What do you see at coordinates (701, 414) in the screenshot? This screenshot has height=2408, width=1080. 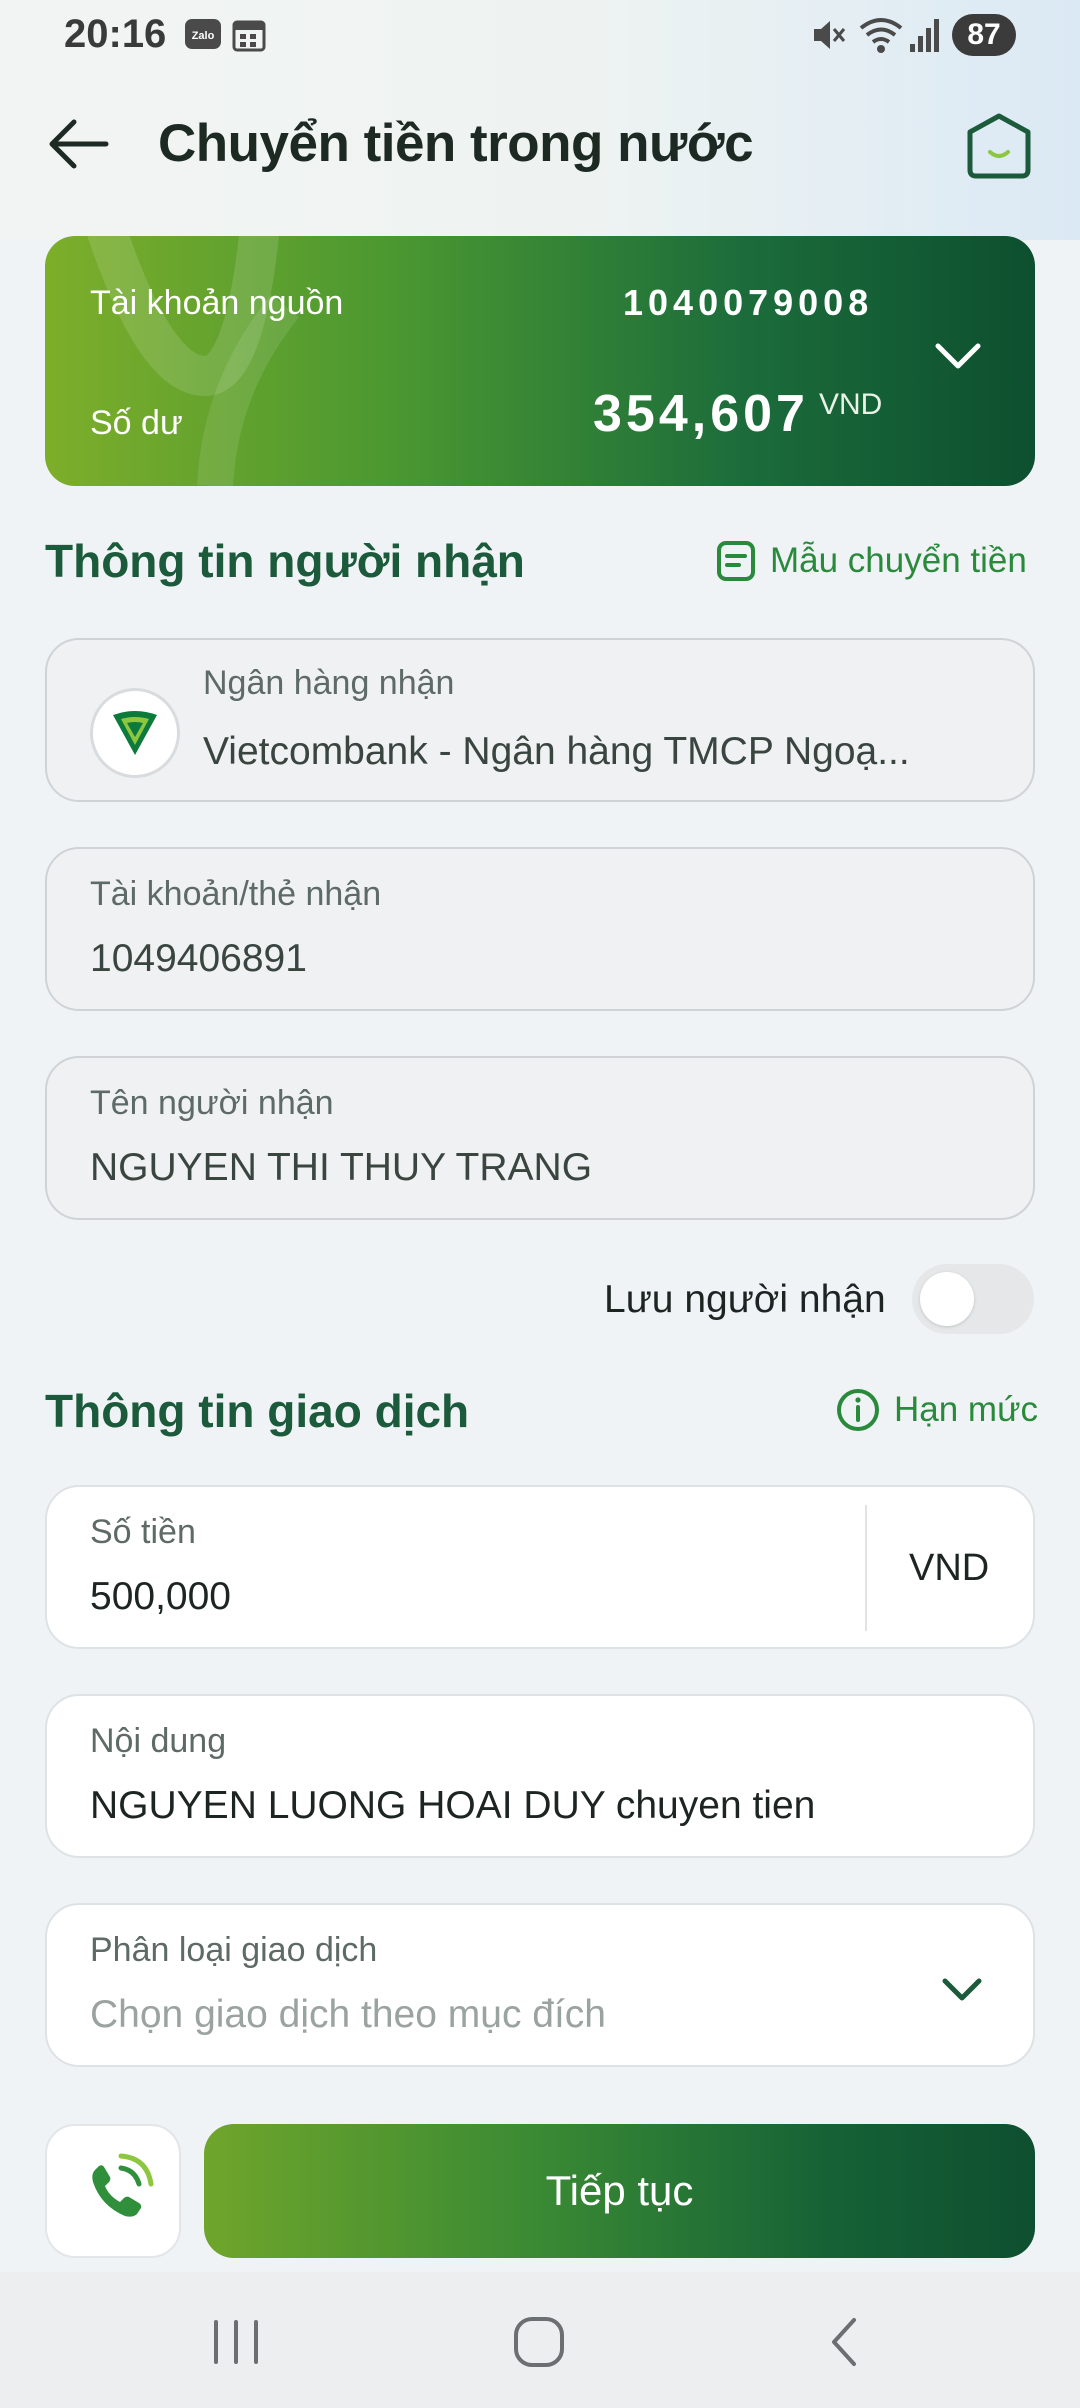 I see `balance-amount: 354,607` at bounding box center [701, 414].